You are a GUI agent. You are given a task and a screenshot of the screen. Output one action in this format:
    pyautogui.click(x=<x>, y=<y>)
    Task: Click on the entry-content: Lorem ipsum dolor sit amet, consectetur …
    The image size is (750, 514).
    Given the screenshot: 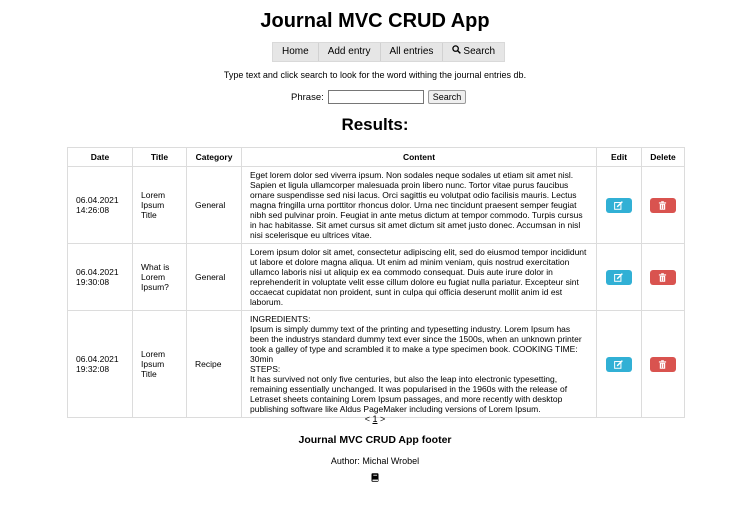 What is the action you would take?
    pyautogui.click(x=419, y=277)
    